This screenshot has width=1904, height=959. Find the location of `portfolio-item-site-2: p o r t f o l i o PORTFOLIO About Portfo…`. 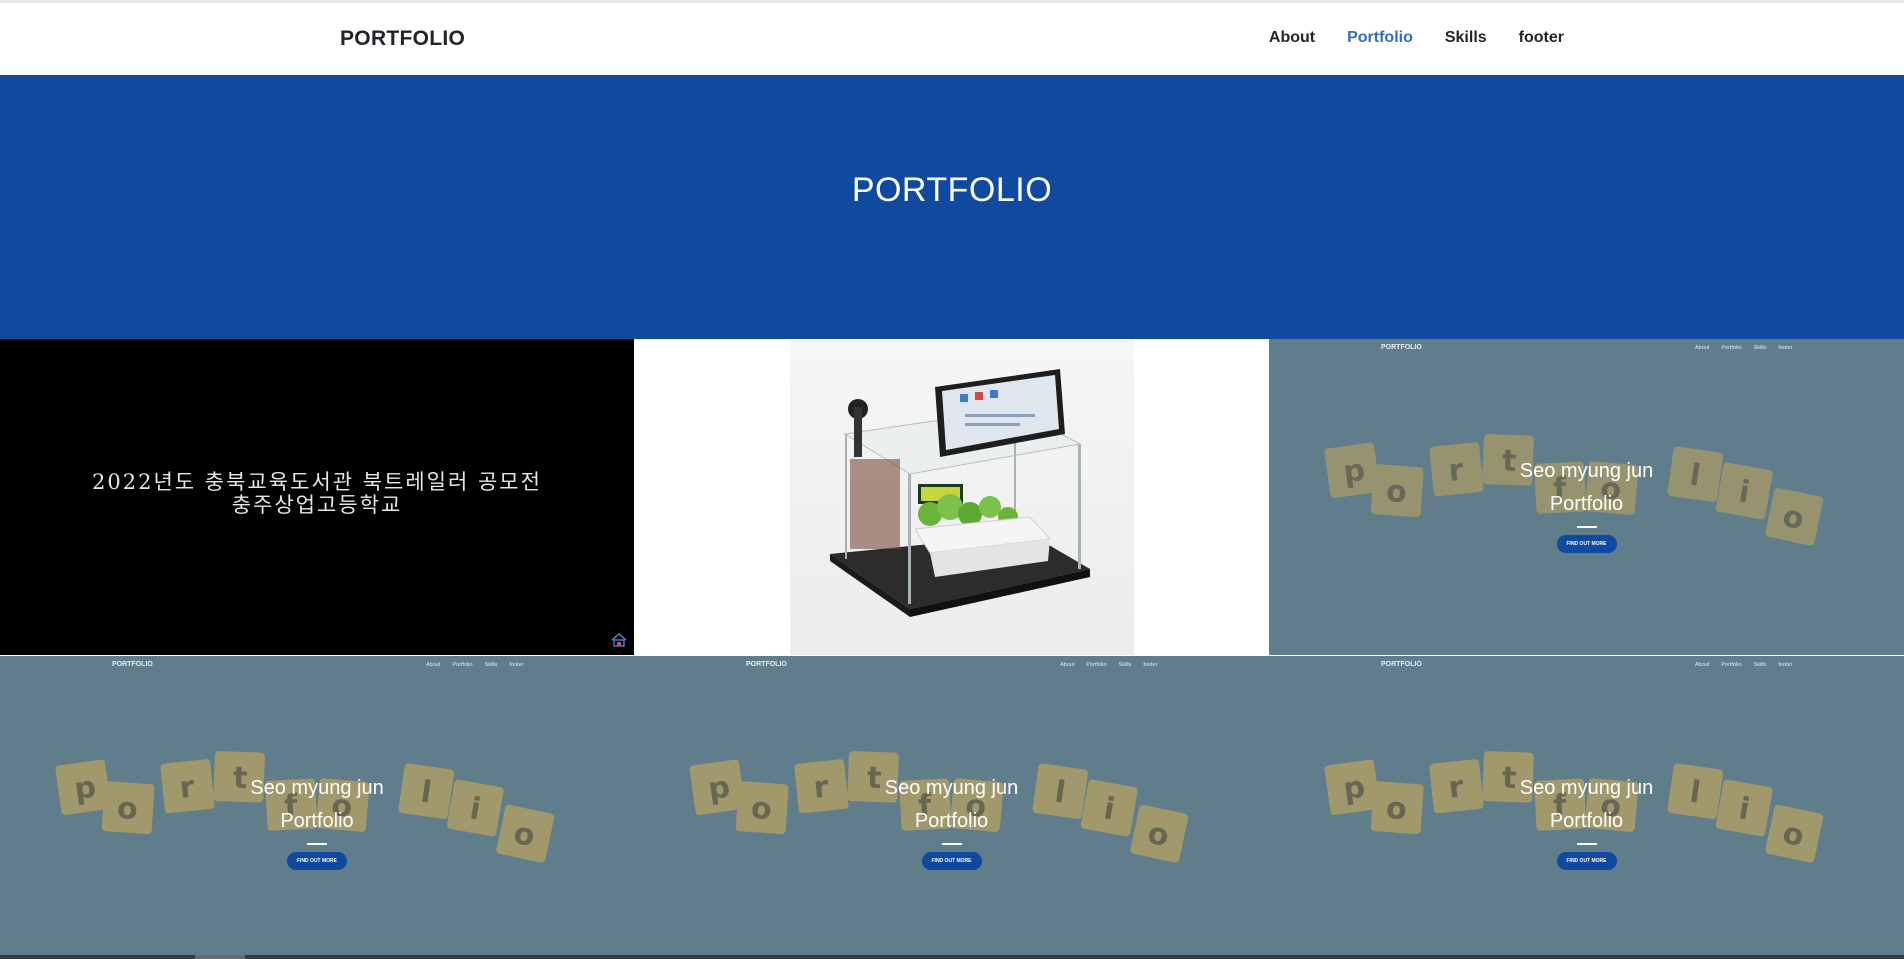

portfolio-item-site-2: p o r t f o l i o PORTFOLIO About Portfo… is located at coordinates (317, 807).